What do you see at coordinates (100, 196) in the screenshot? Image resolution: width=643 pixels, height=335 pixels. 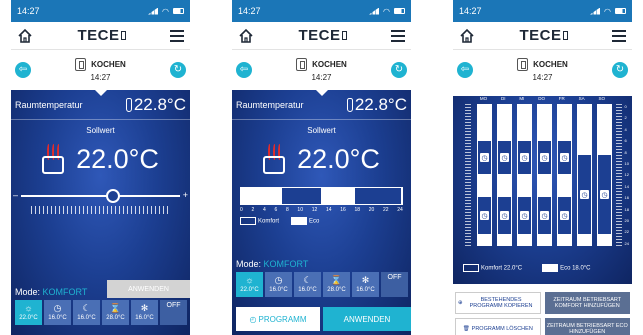 I see `setpoint-slider: – +` at bounding box center [100, 196].